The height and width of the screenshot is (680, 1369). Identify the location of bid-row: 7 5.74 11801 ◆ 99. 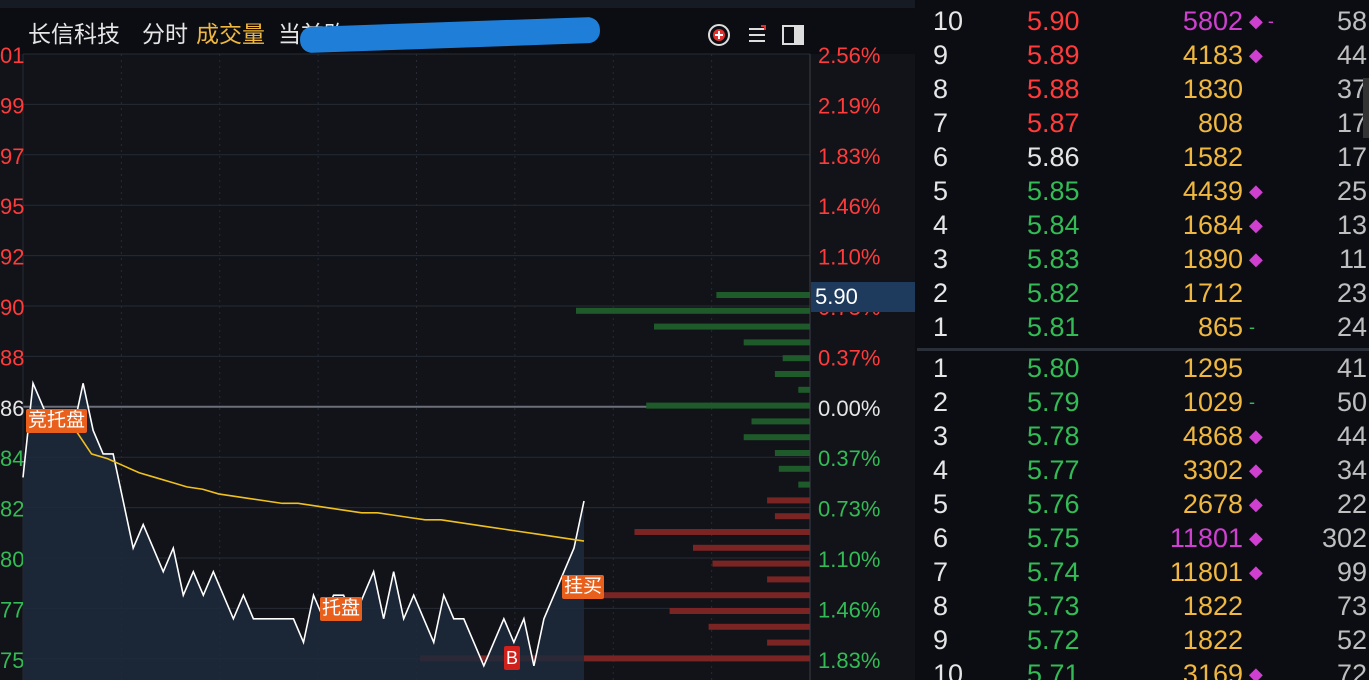
(1143, 572).